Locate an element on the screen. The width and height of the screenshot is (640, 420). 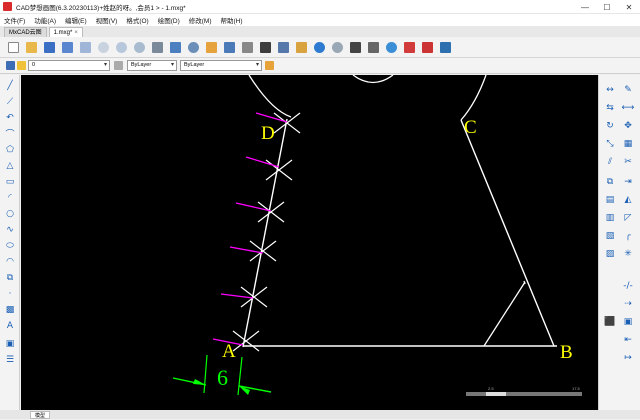
dim-arrow-left is located at coordinates (199, 382).